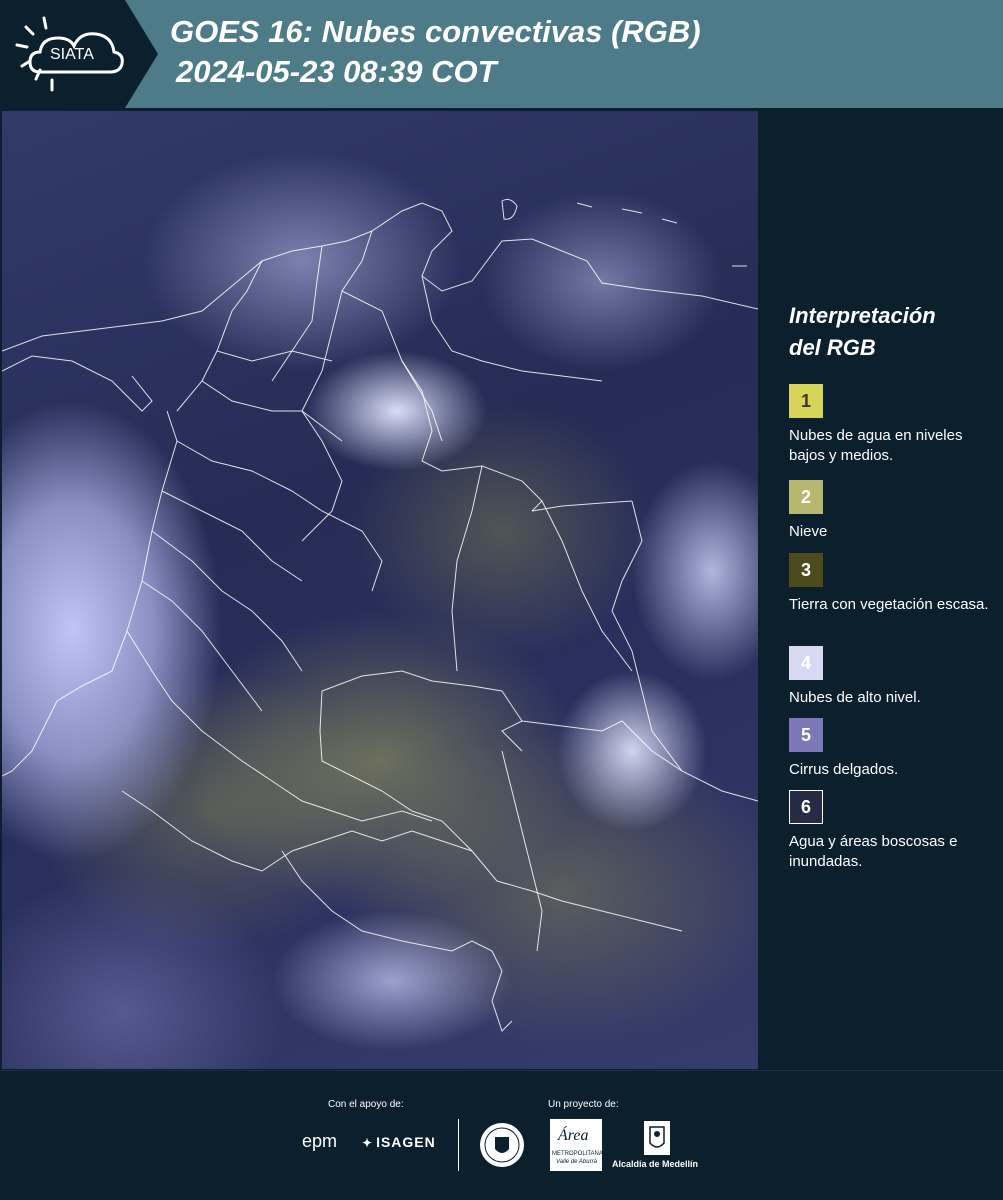 This screenshot has width=1003, height=1200. What do you see at coordinates (366, 1104) in the screenshot?
I see `support-label: Con el apoyo de:` at bounding box center [366, 1104].